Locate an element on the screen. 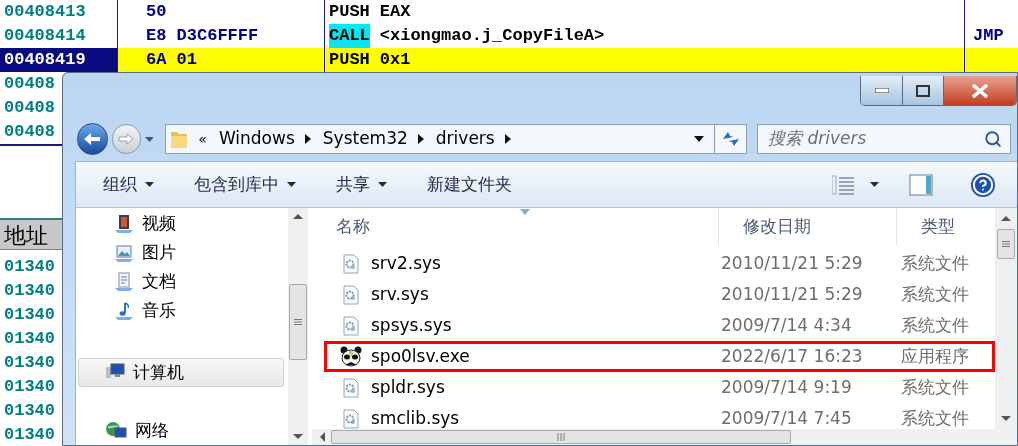 The image size is (1018, 446). picture-icon is located at coordinates (124, 252).